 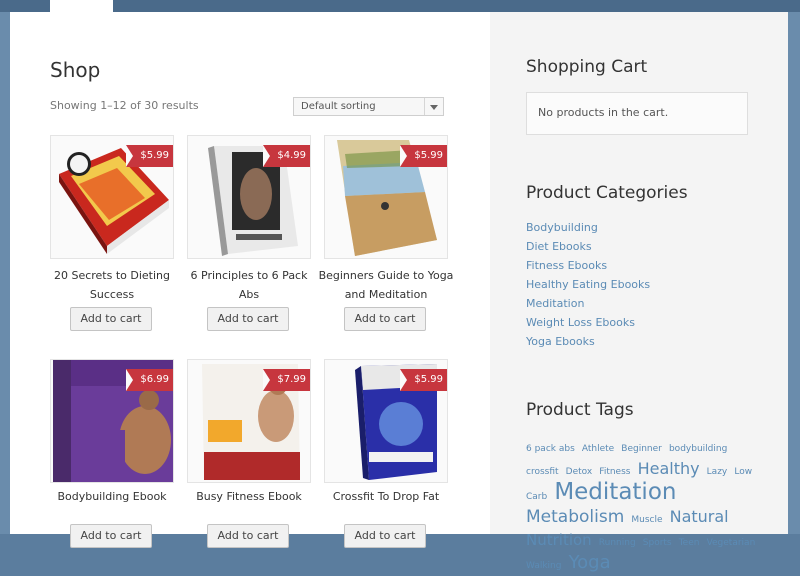 What do you see at coordinates (603, 112) in the screenshot?
I see `cart-empty-text: No products in the cart.` at bounding box center [603, 112].